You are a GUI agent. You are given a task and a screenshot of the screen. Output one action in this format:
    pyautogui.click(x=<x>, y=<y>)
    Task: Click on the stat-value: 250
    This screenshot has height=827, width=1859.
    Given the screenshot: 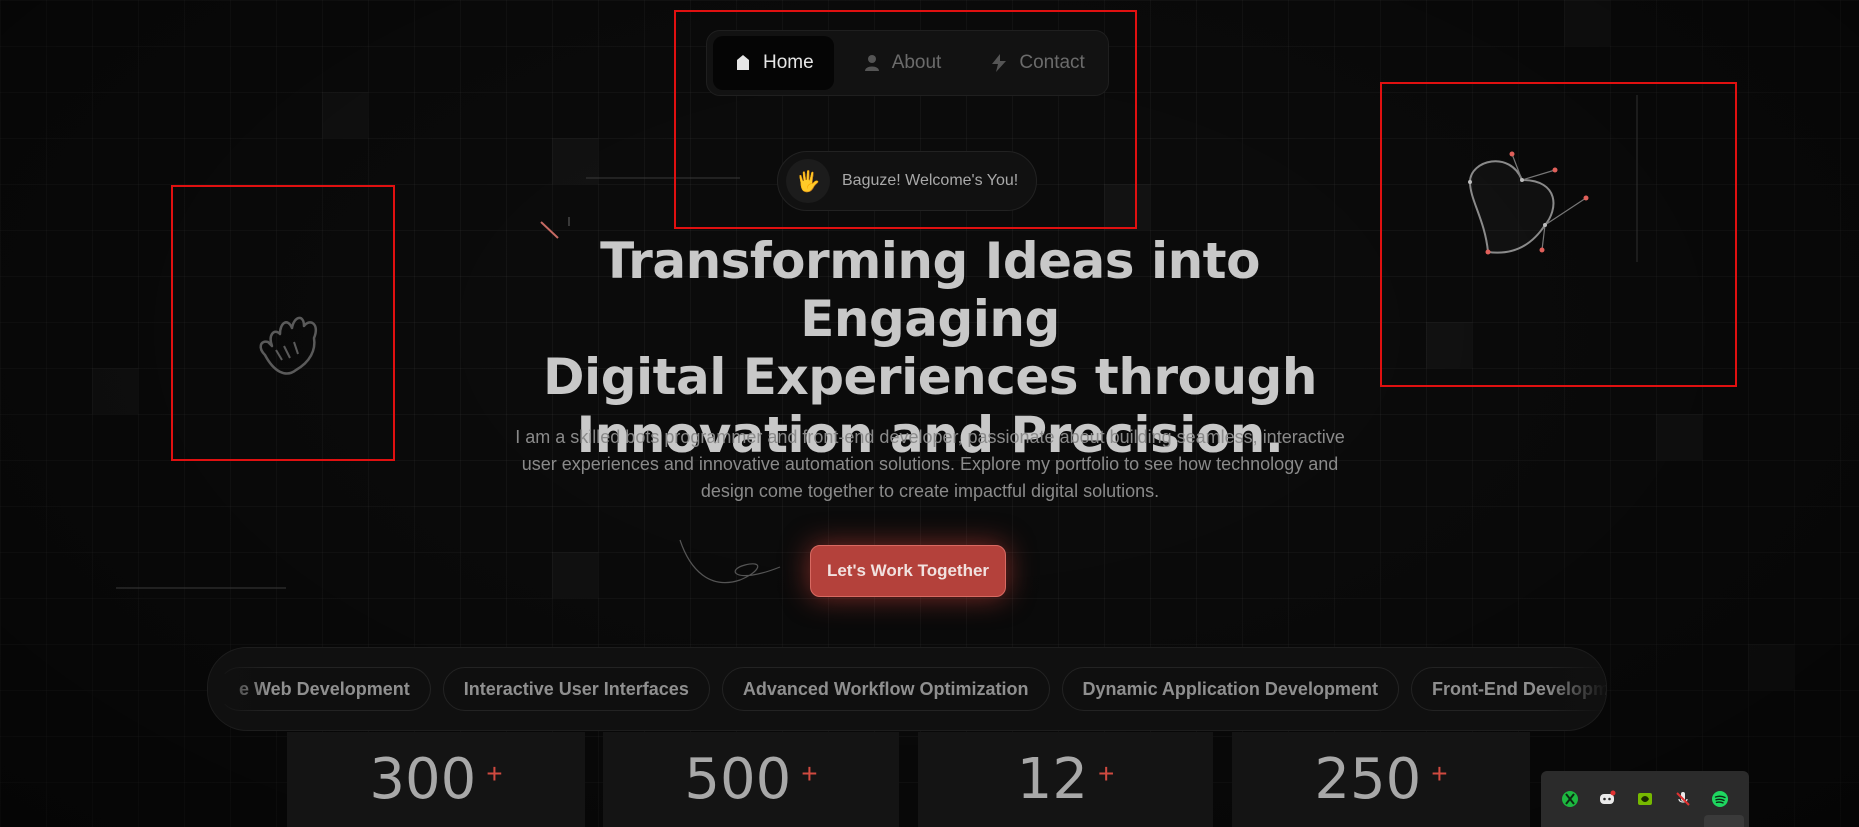 What is the action you would take?
    pyautogui.click(x=1368, y=779)
    